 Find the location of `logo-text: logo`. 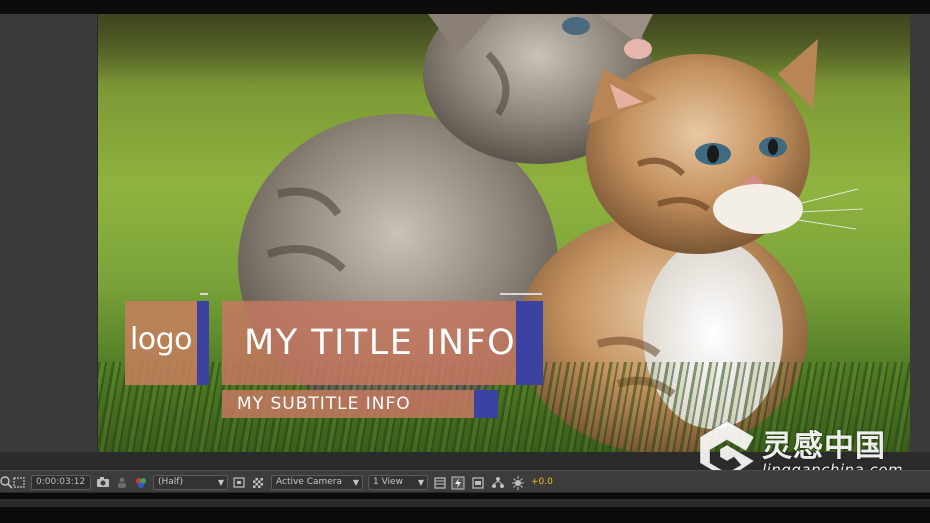

logo-text: logo is located at coordinates (161, 339).